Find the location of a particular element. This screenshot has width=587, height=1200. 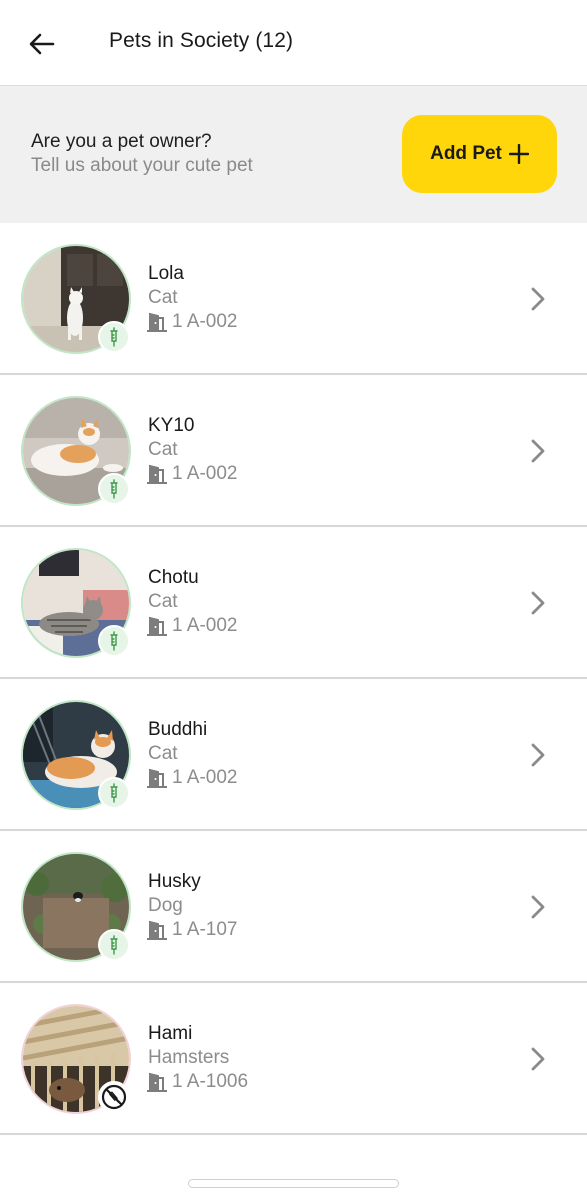

top-app-bar: Pets in Society (12) is located at coordinates (293, 43).